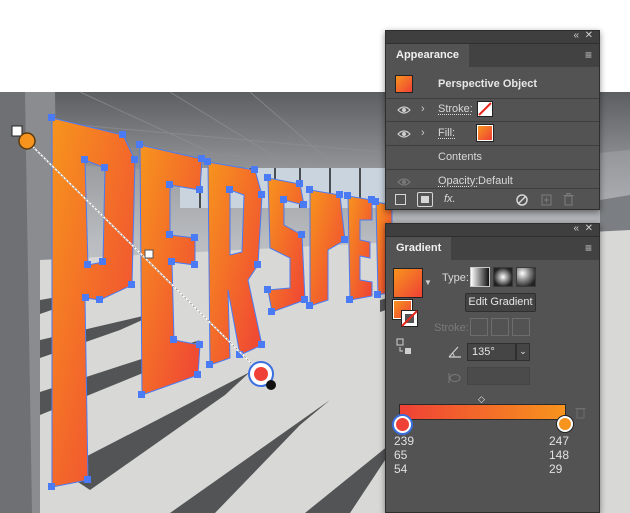 Image resolution: width=630 pixels, height=513 pixels. I want to click on stroke-across-icon, so click(521, 327).